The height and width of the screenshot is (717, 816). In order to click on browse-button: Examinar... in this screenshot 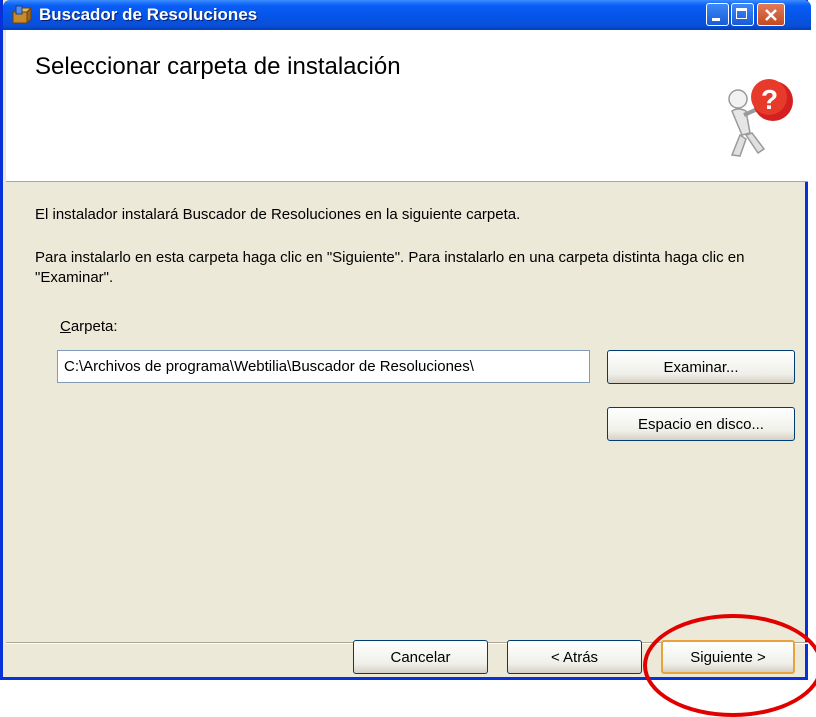, I will do `click(701, 367)`.